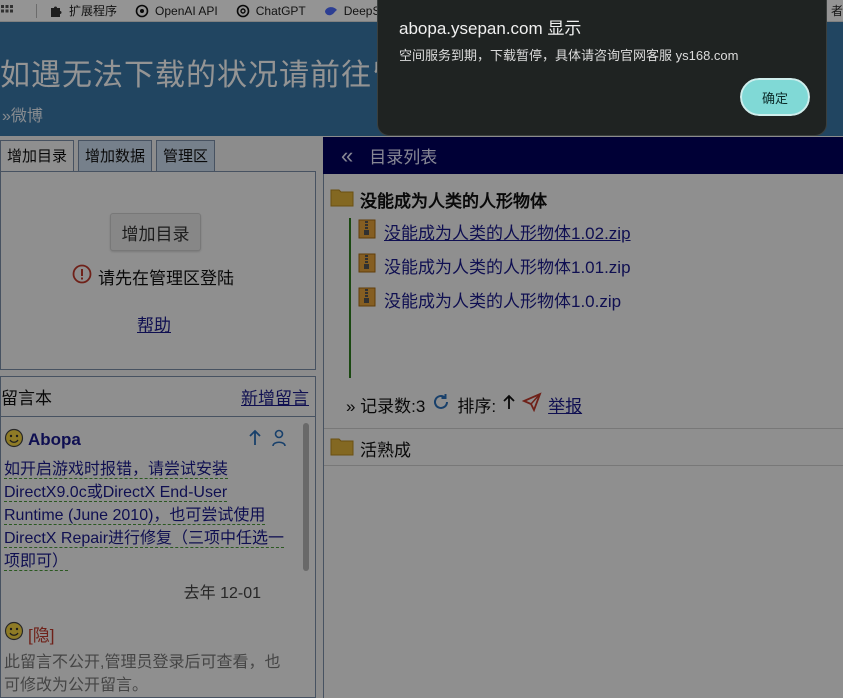 The image size is (843, 698). I want to click on dialog-message: 空间服务到期，下载暂停，具体请咨询官网客服 ys168.com, so click(569, 55).